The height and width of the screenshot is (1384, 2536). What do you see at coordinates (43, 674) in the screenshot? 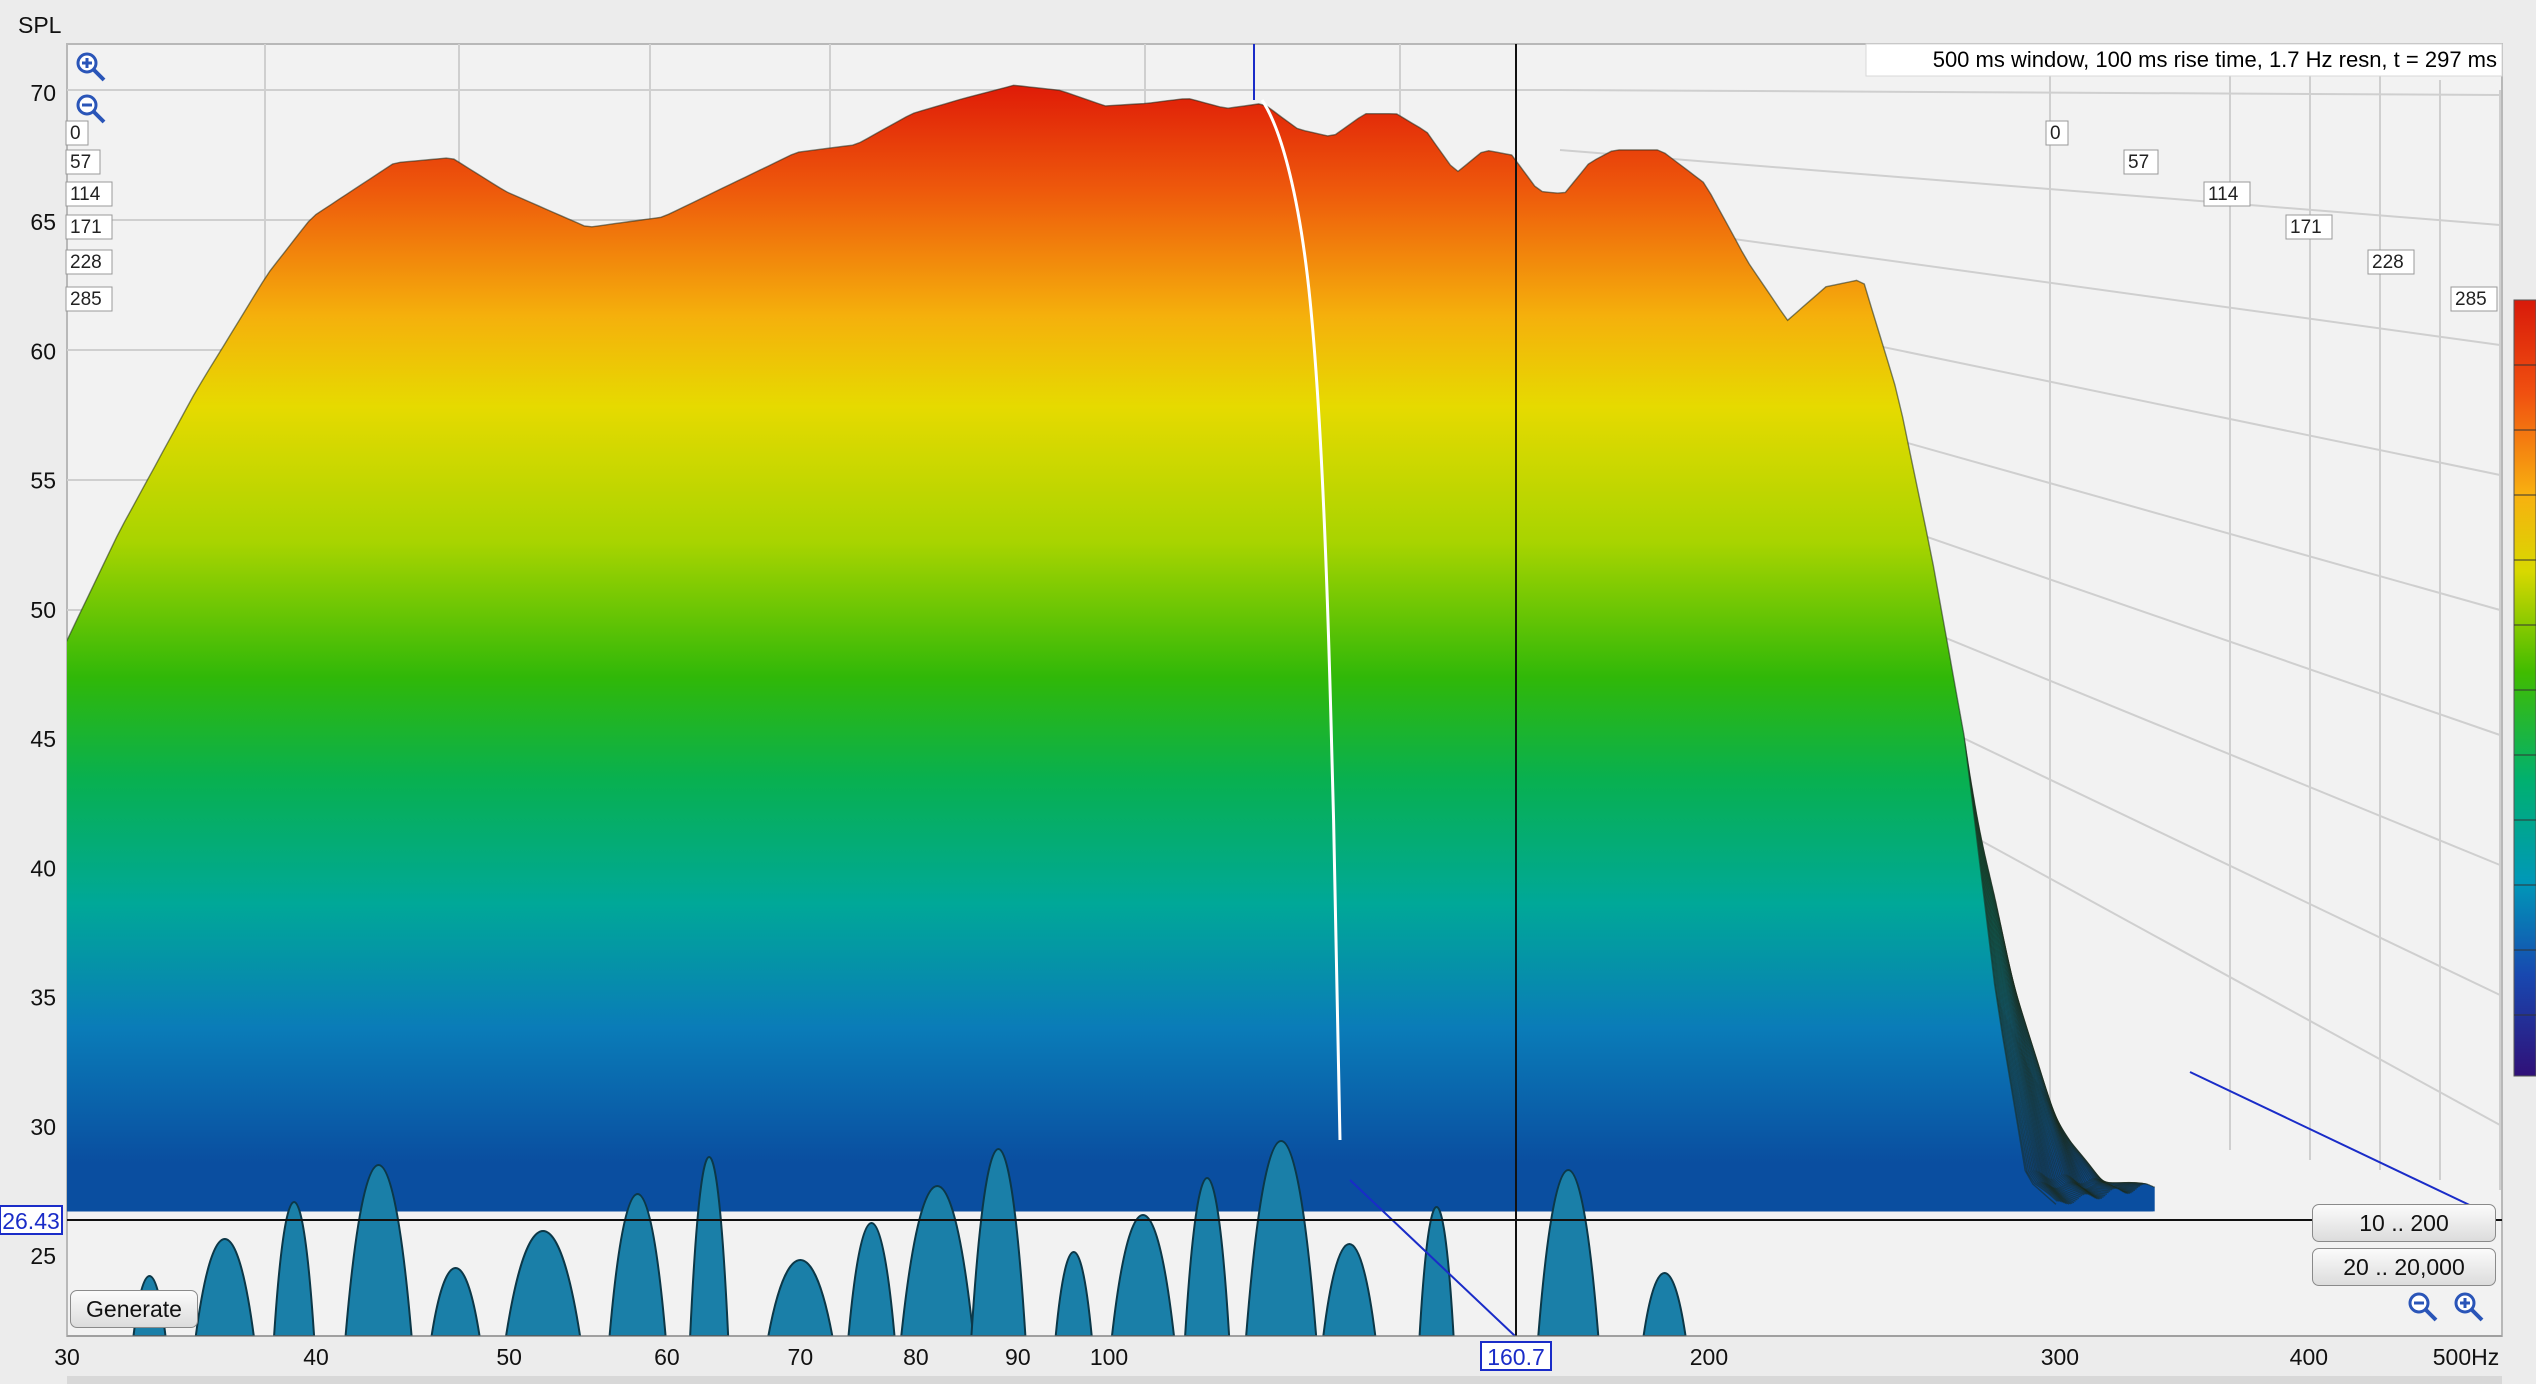
I see `y-axis-ticks: 25 30 35 40 45 50 55 60 65 70` at bounding box center [43, 674].